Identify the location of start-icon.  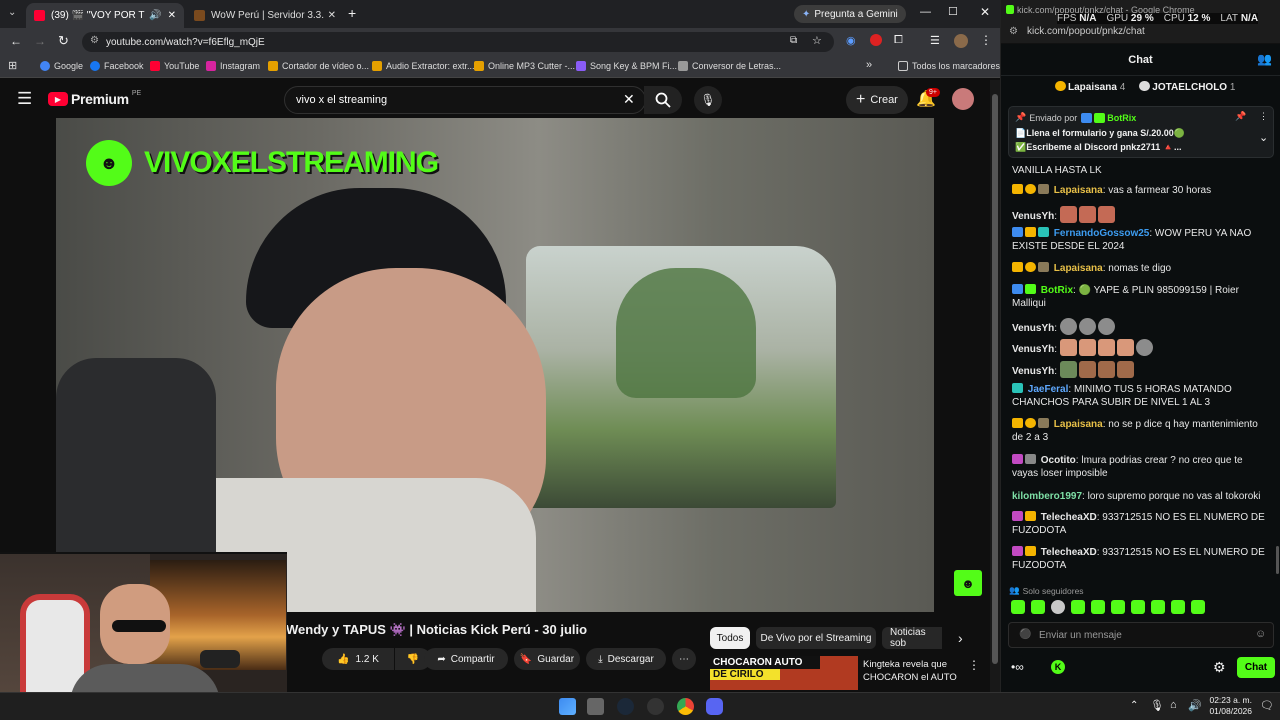
(567, 706).